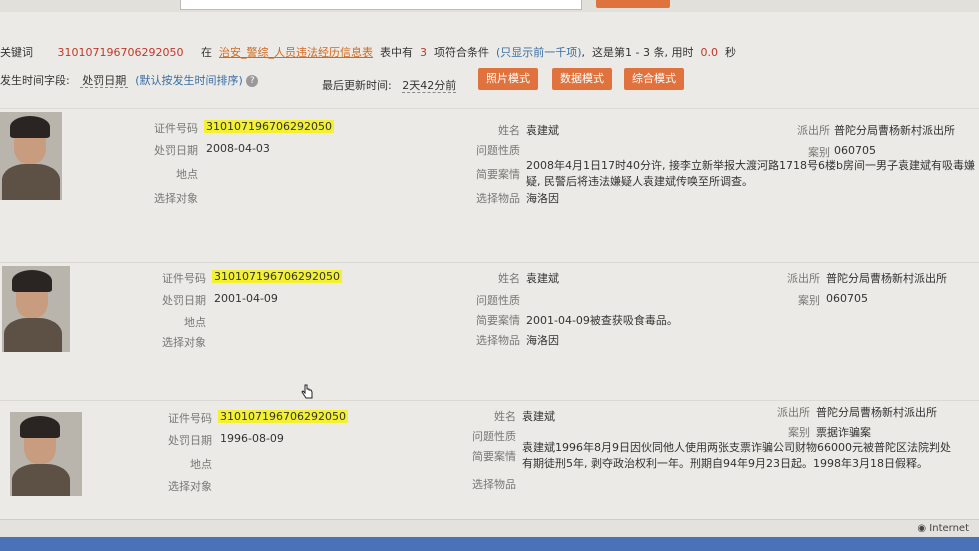 The width and height of the screenshot is (979, 551). I want to click on date-value: 2001-04-09, so click(246, 298).